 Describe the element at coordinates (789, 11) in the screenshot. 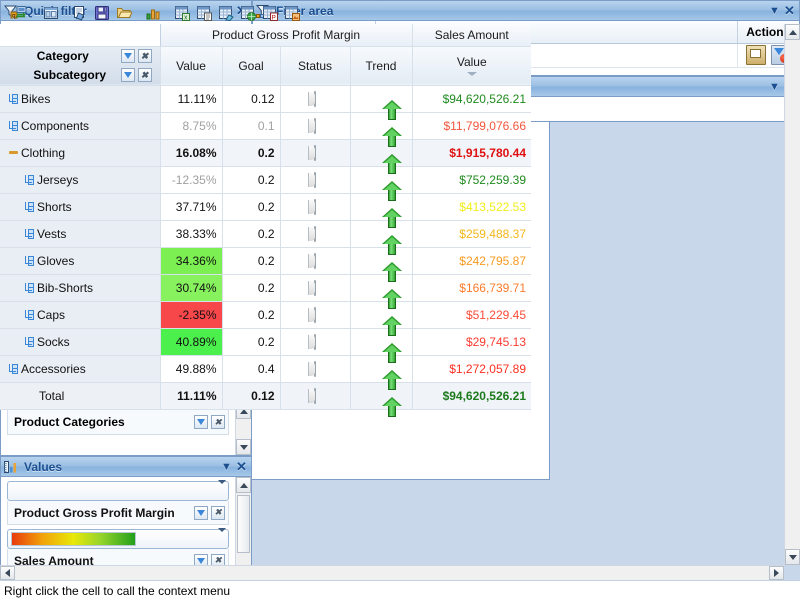

I see `filter-area-close-icon: ✕` at that location.